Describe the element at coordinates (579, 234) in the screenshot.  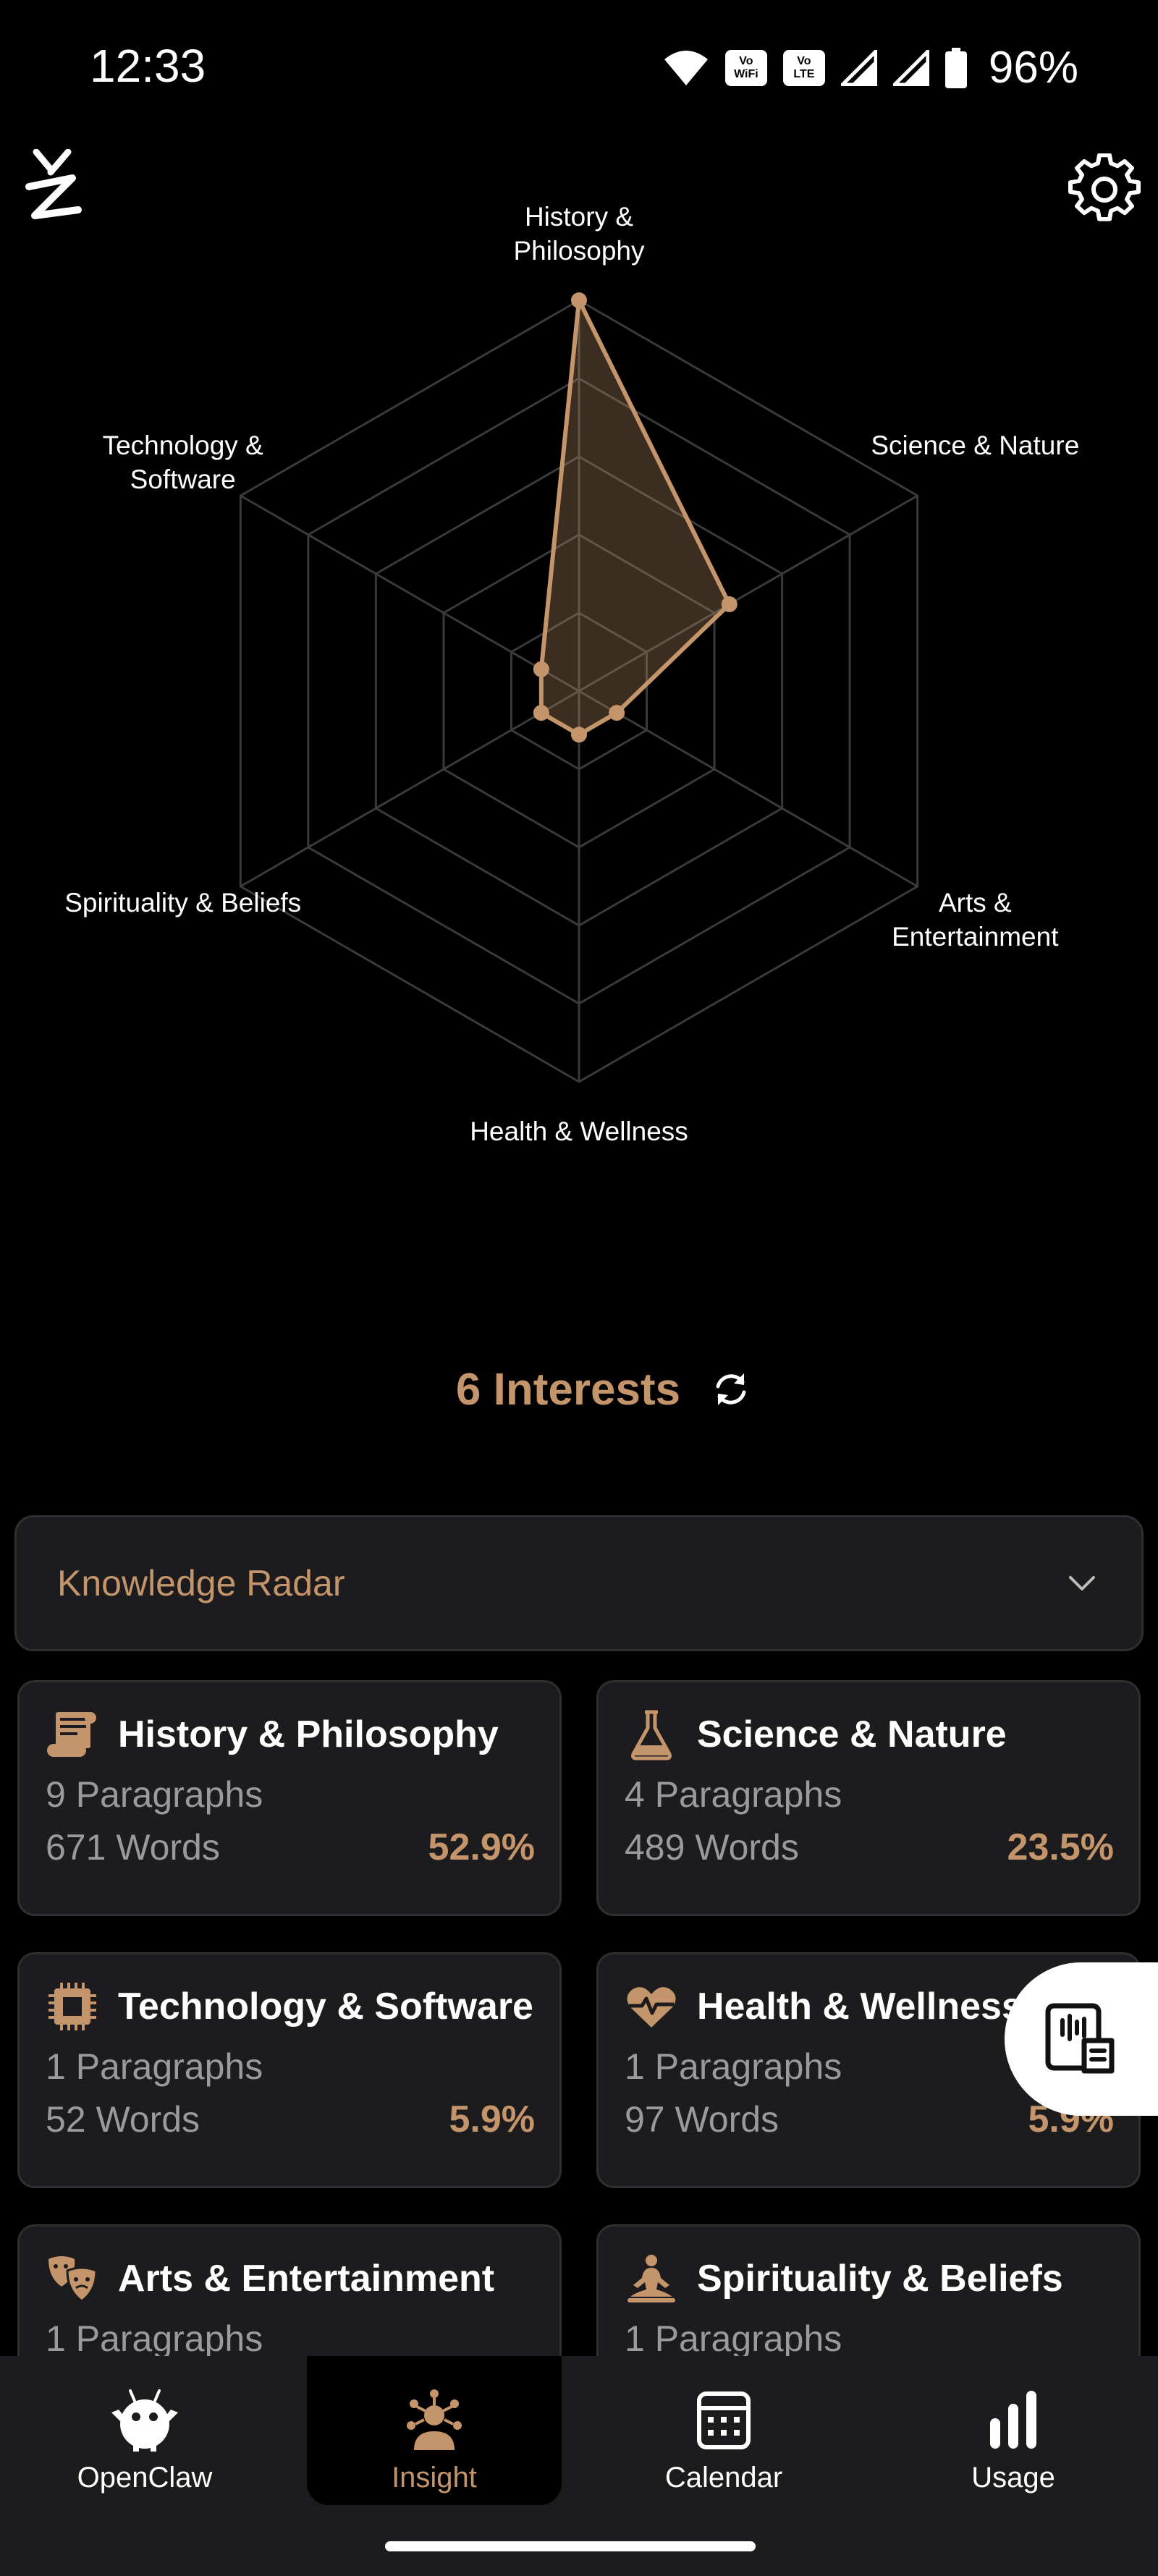
I see `radar-axis-label: History & Philosophy` at that location.